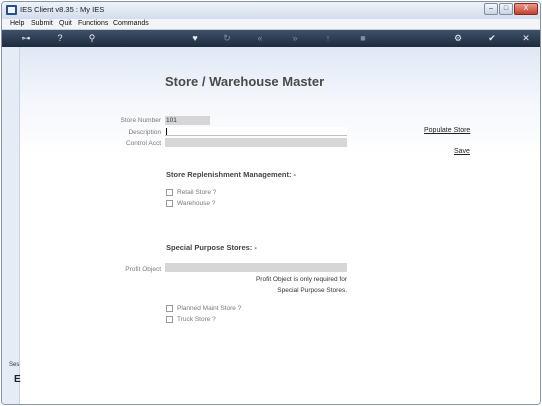 The height and width of the screenshot is (406, 542). Describe the element at coordinates (65, 23) in the screenshot. I see `menu-quit: Quit` at that location.